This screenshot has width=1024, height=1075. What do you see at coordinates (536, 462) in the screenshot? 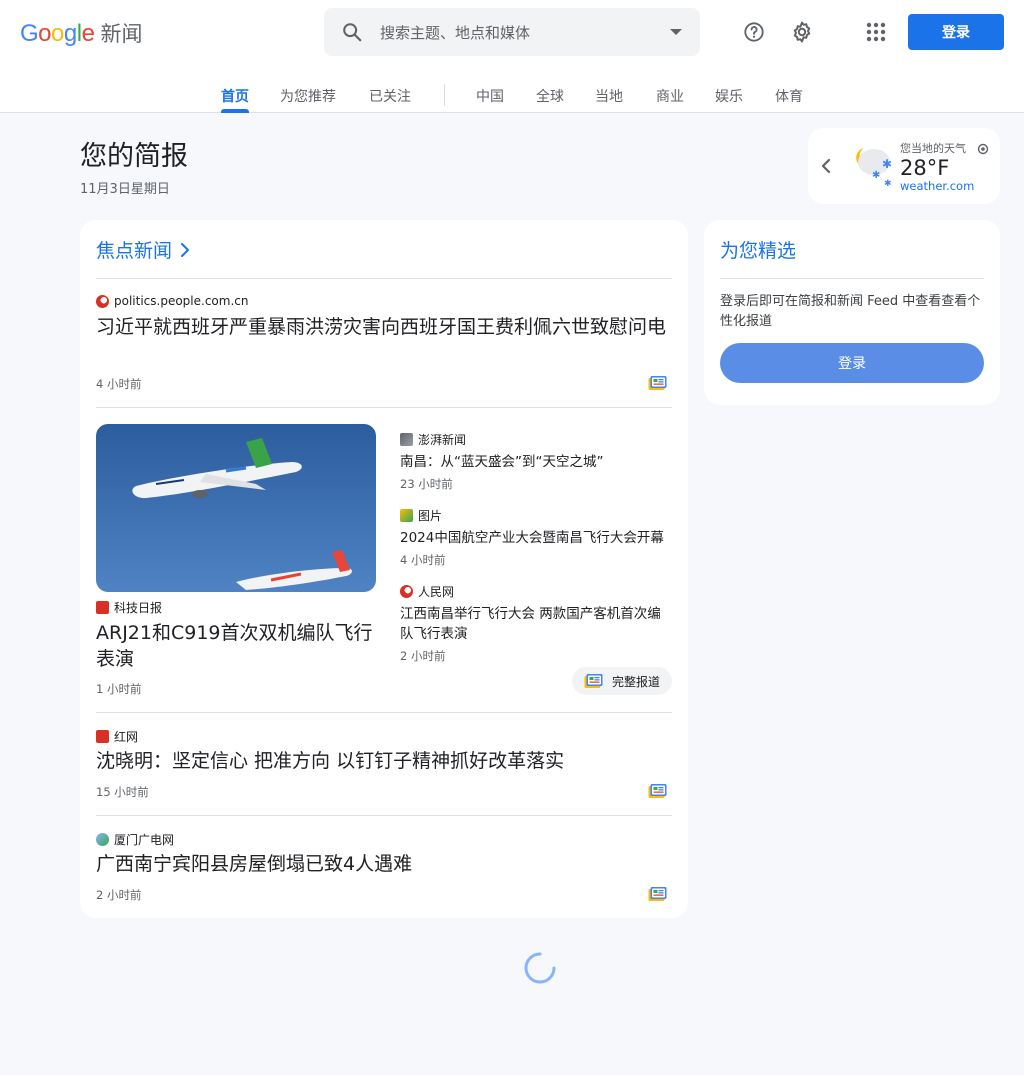
I see `related-headline: 南昌：从“蓝天盛会”到“天空之城”` at bounding box center [536, 462].